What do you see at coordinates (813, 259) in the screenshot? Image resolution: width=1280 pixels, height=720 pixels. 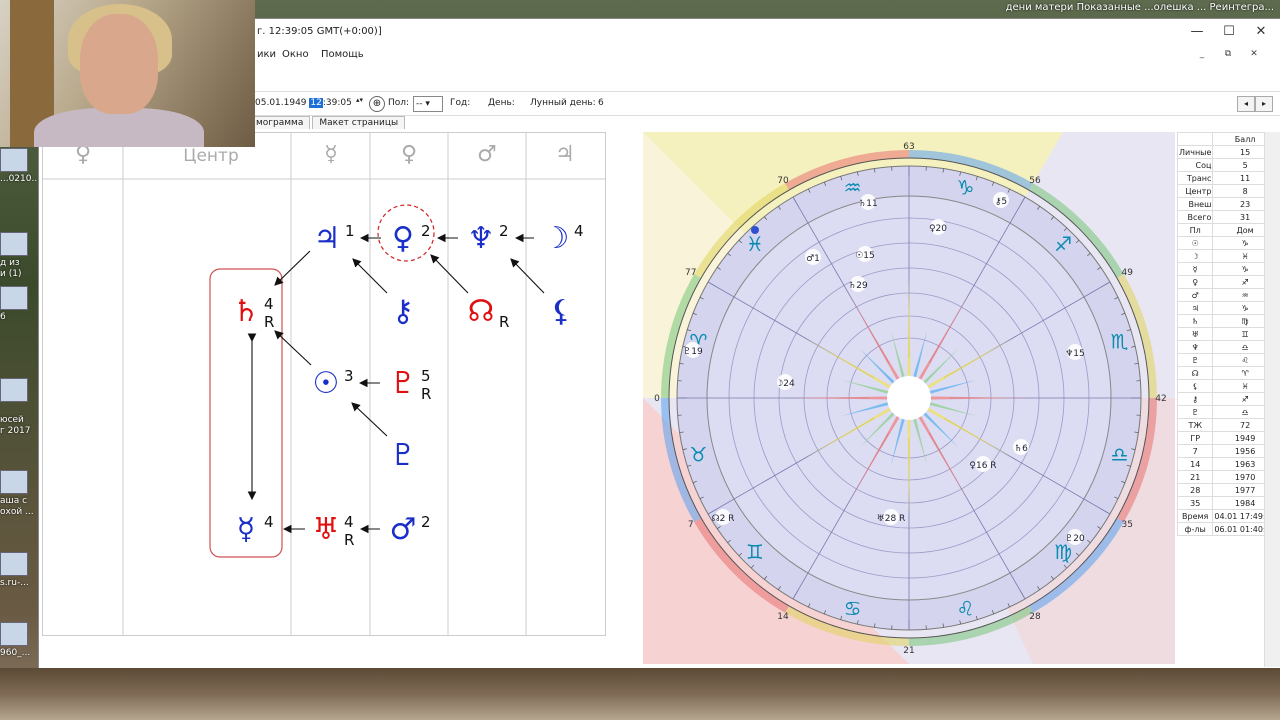 I see `planet-marker-label: ♂1` at bounding box center [813, 259].